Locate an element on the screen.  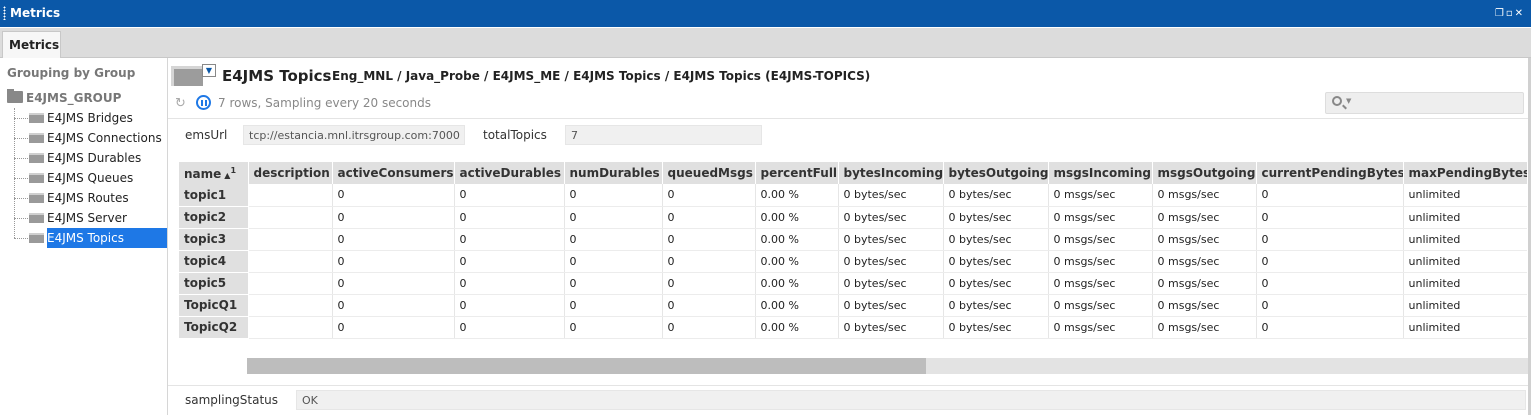
tree-root: E4JMS_GROUP is located at coordinates (64, 97).